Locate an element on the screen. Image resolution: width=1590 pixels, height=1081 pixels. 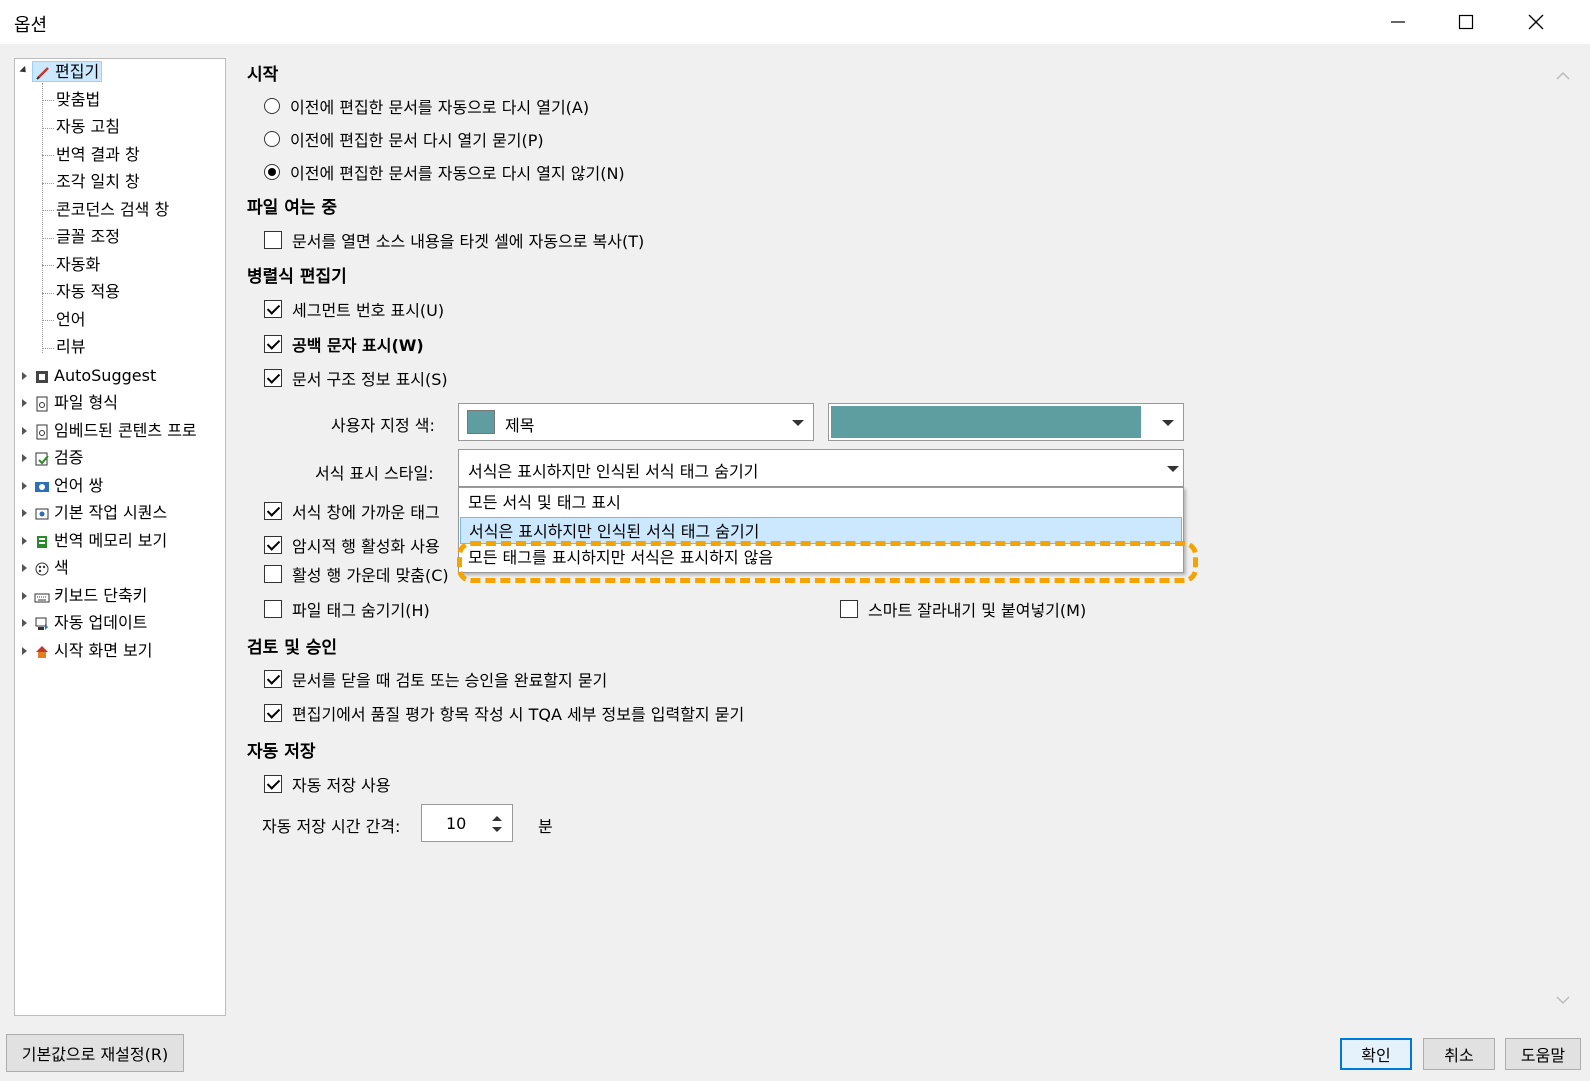
help-button: 도움말 is located at coordinates (1543, 1054).